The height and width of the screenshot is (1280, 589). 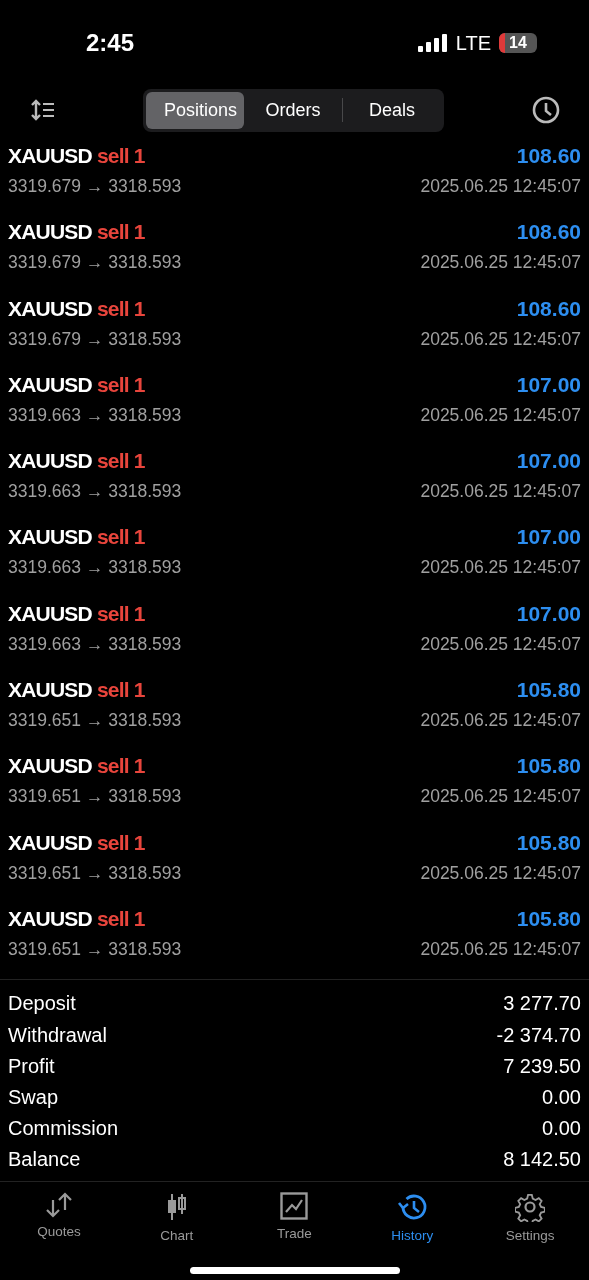 What do you see at coordinates (473, 43) in the screenshot?
I see `network-label: LTE` at bounding box center [473, 43].